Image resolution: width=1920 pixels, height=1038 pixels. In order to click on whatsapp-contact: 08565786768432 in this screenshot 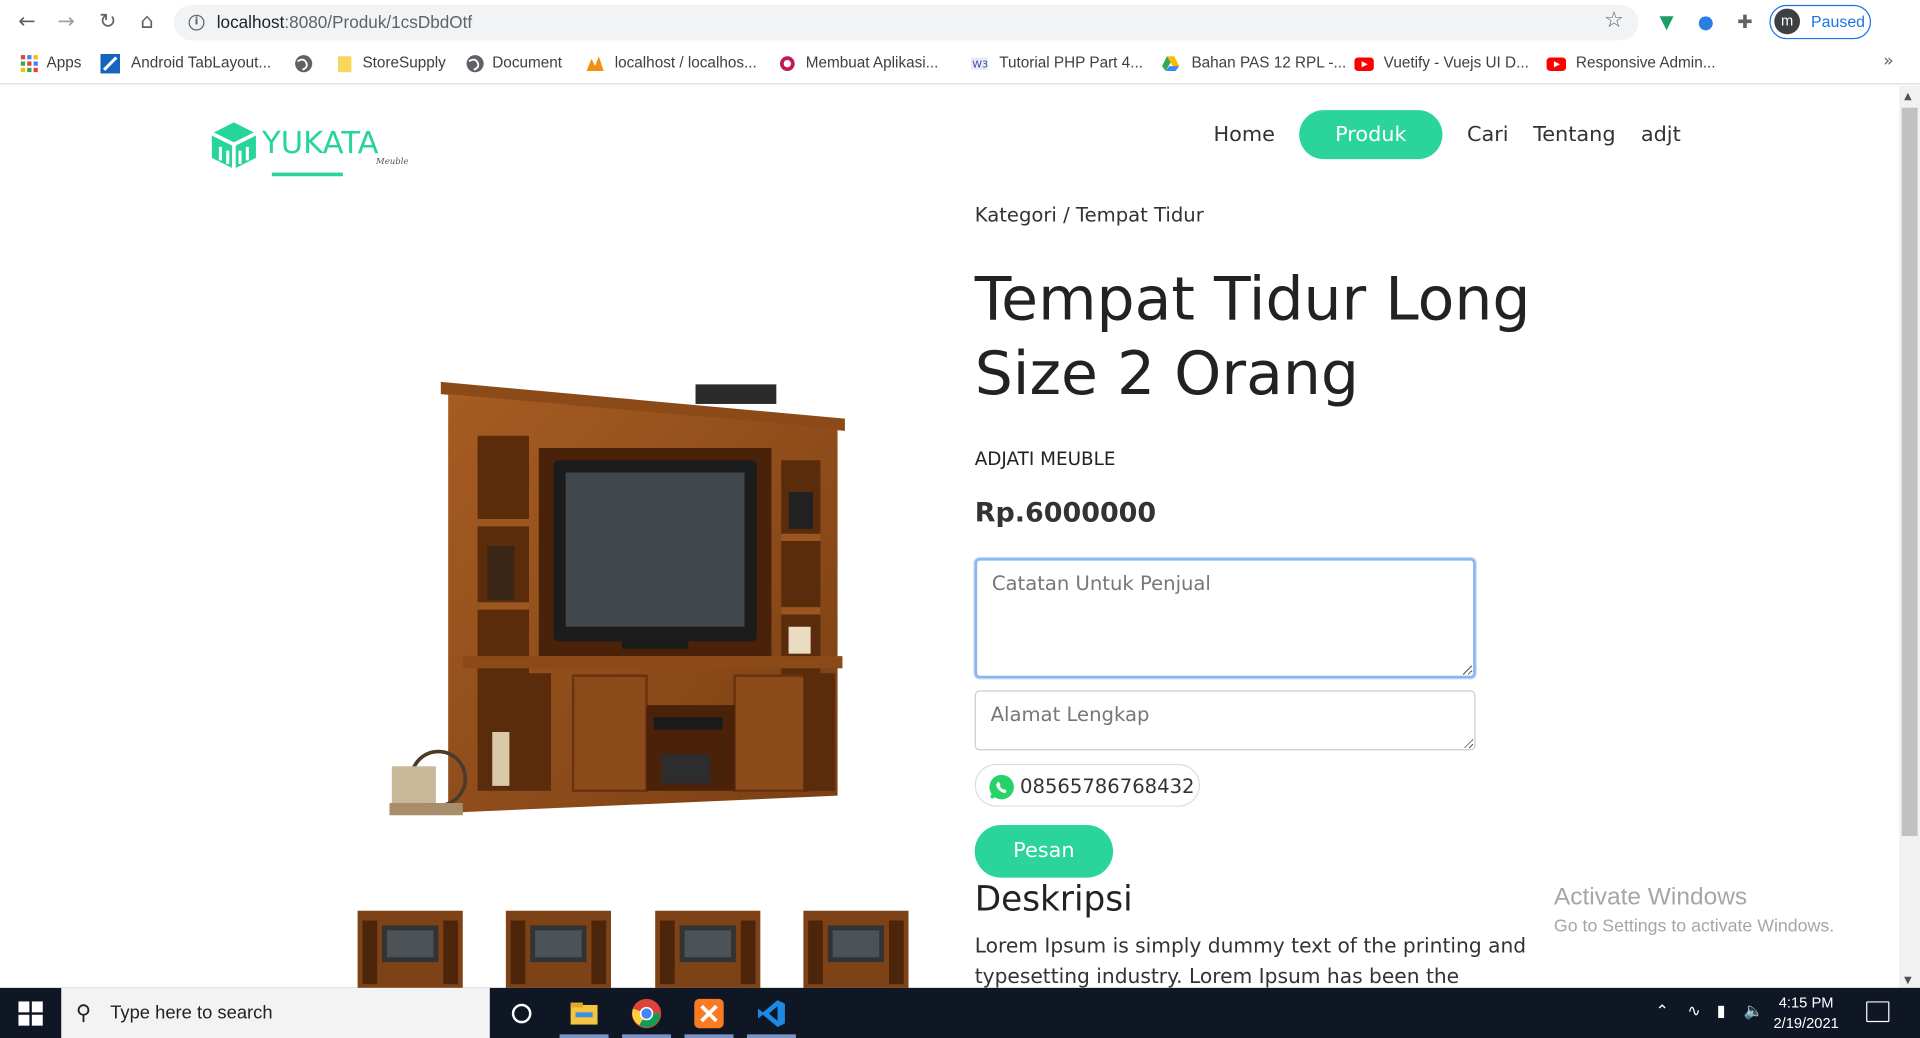, I will do `click(1087, 785)`.